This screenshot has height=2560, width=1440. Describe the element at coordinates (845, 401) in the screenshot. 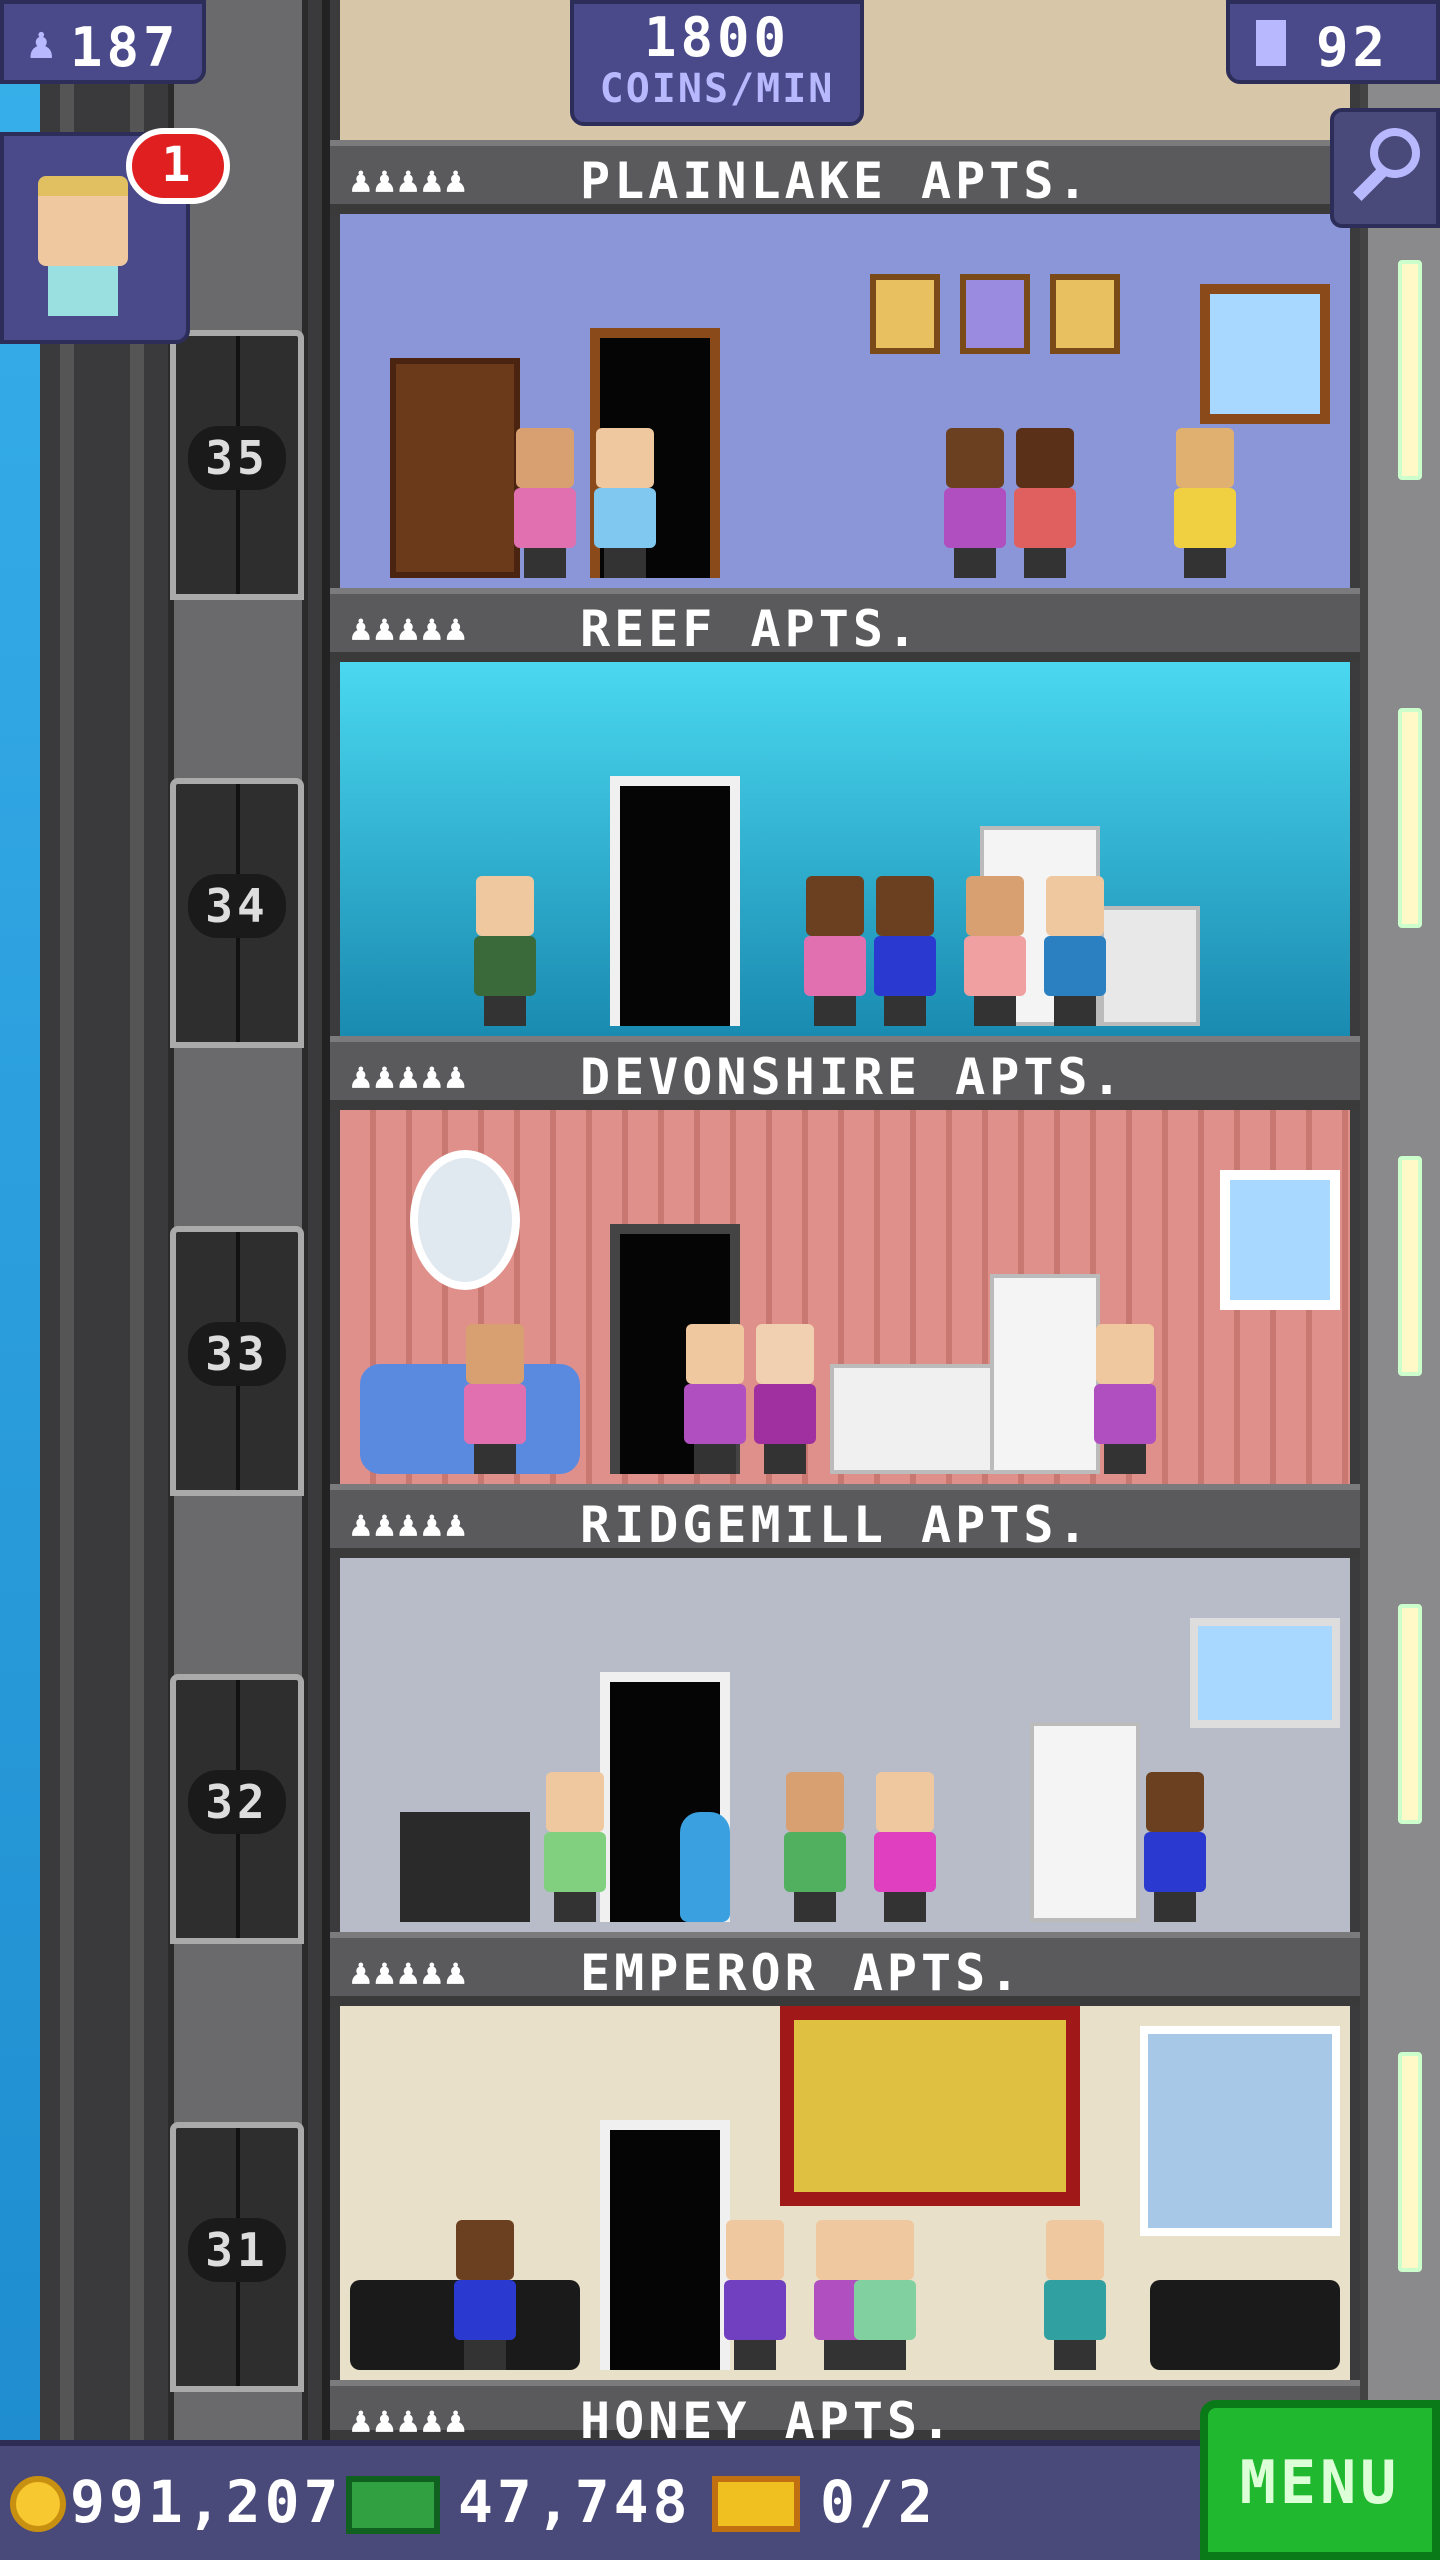

I see `room-plainlake` at that location.